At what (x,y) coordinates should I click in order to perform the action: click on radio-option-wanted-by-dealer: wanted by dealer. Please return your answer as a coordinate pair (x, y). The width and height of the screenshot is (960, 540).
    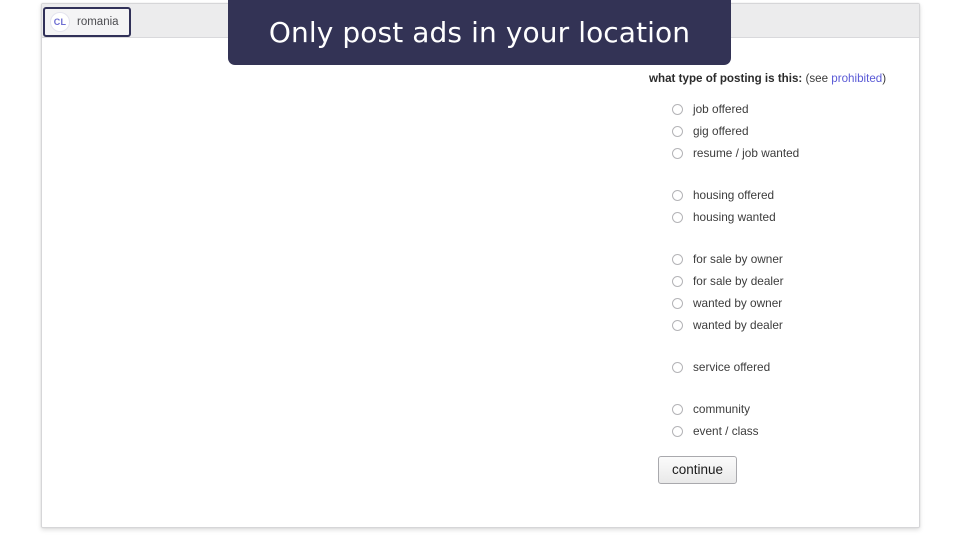
    Looking at the image, I should click on (784, 325).